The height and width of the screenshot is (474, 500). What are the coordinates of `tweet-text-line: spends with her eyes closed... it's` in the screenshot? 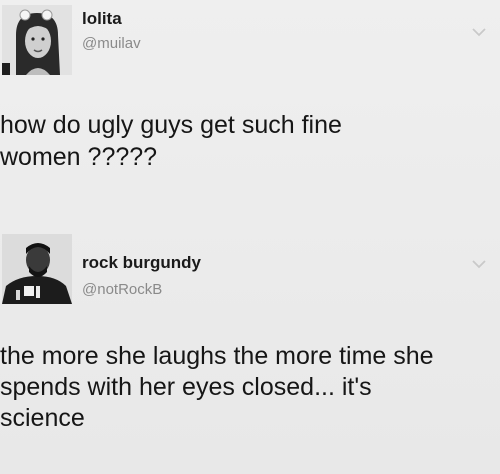 It's located at (186, 387).